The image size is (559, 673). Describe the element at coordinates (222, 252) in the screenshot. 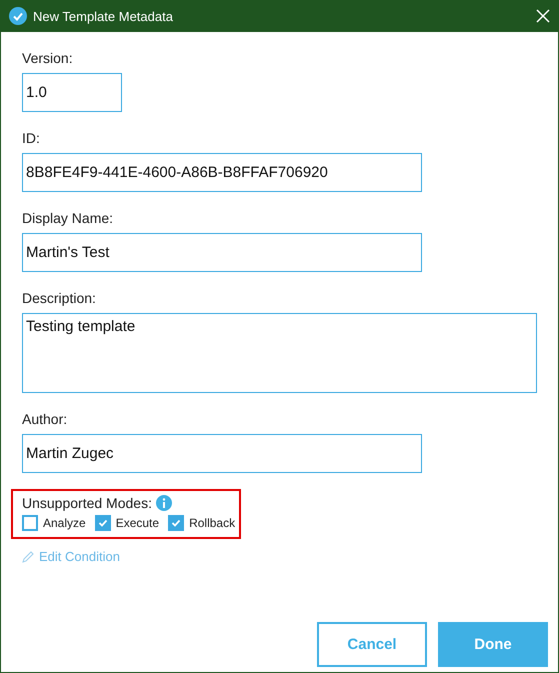

I see `input-field: Martin's Test` at that location.